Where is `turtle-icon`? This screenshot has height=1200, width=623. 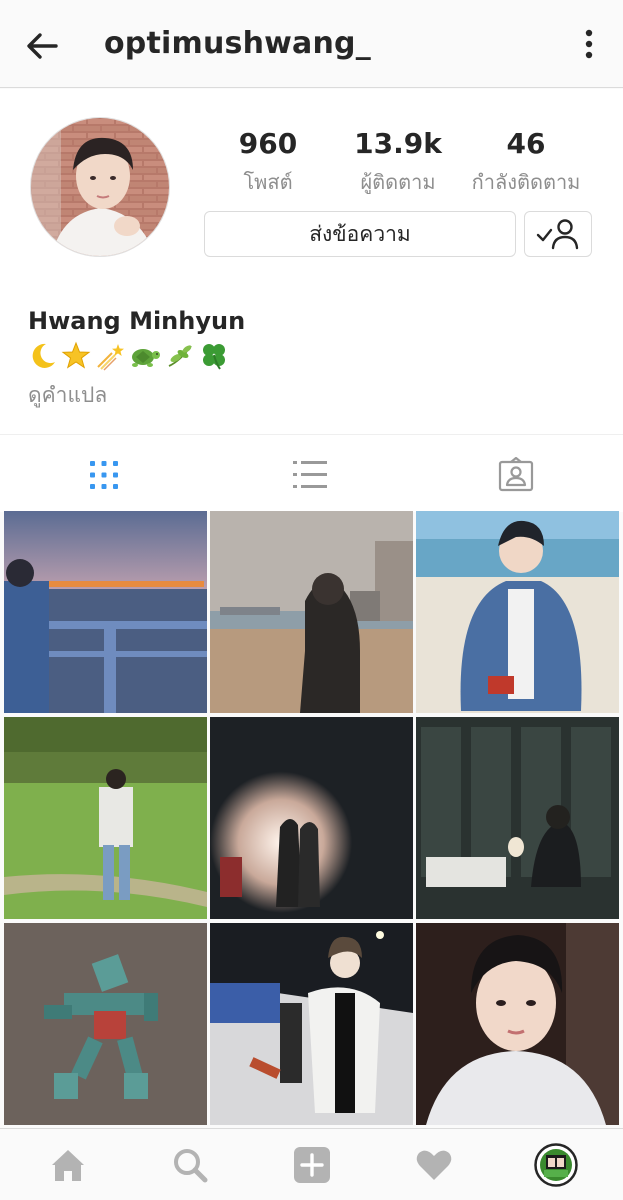
turtle-icon is located at coordinates (146, 358).